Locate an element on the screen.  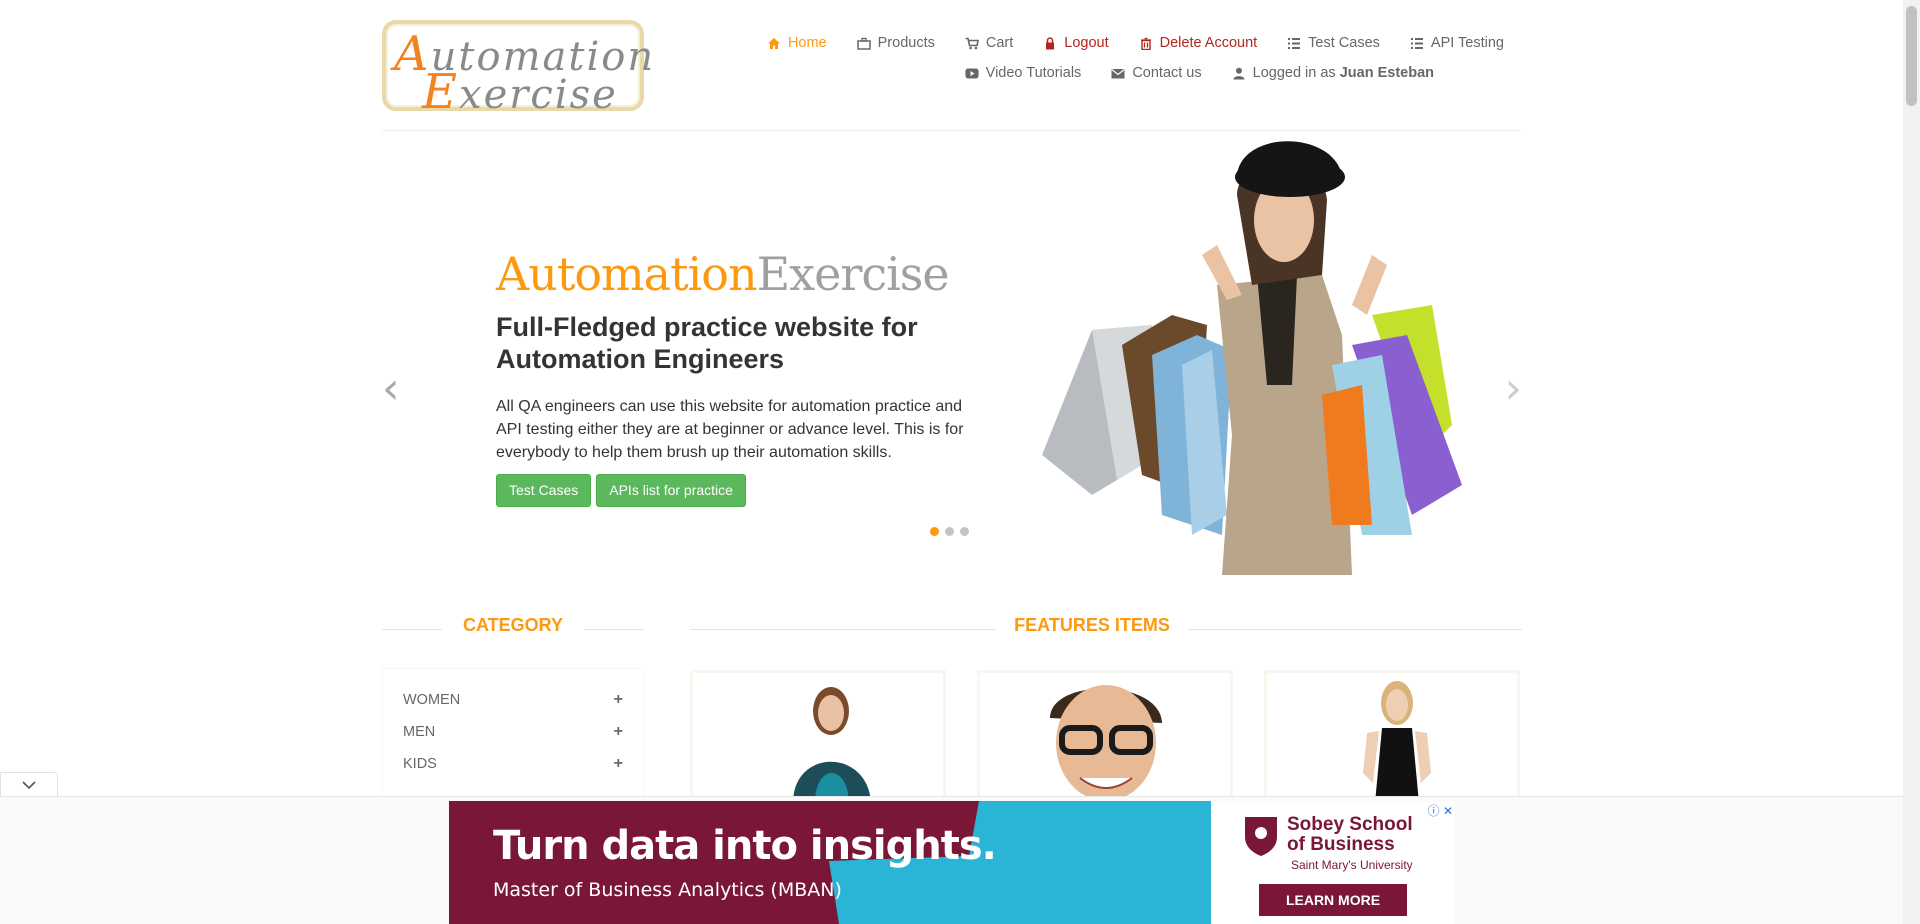
carousel-next-arrow: › is located at coordinates (1513, 389).